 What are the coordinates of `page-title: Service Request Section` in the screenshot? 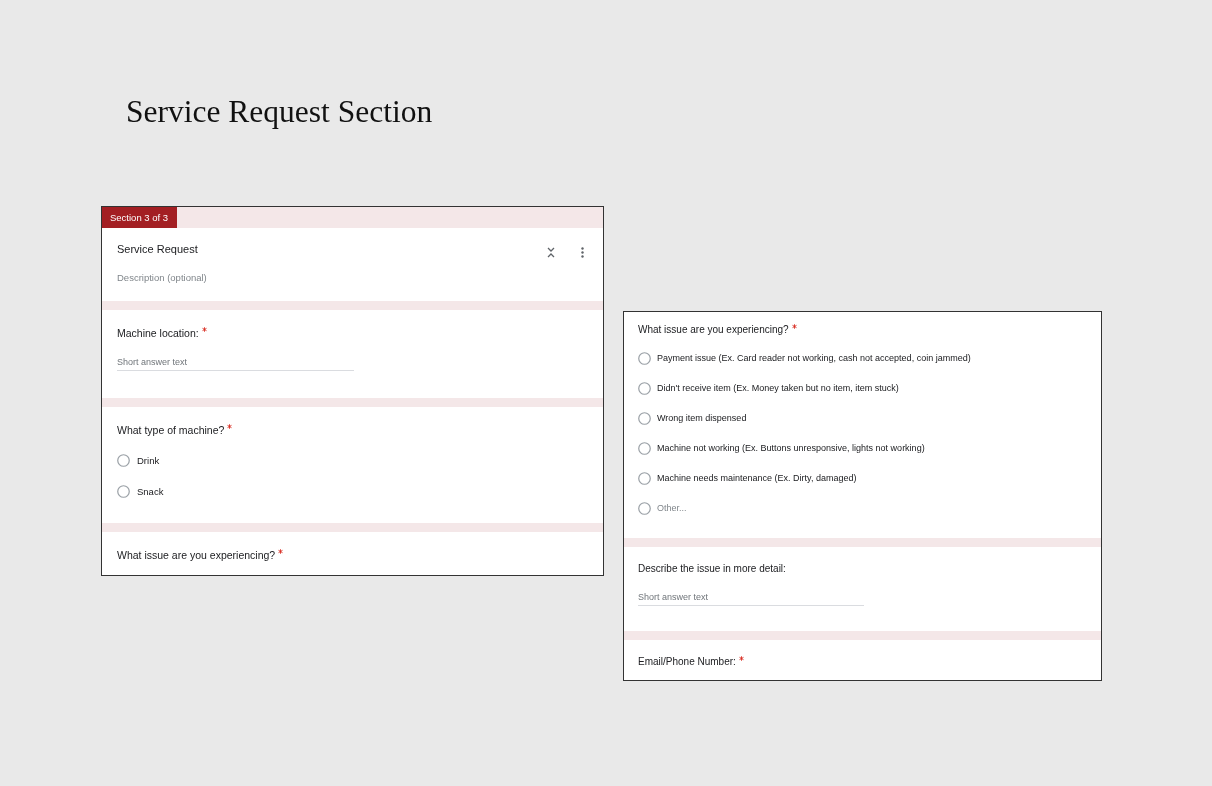 It's located at (279, 112).